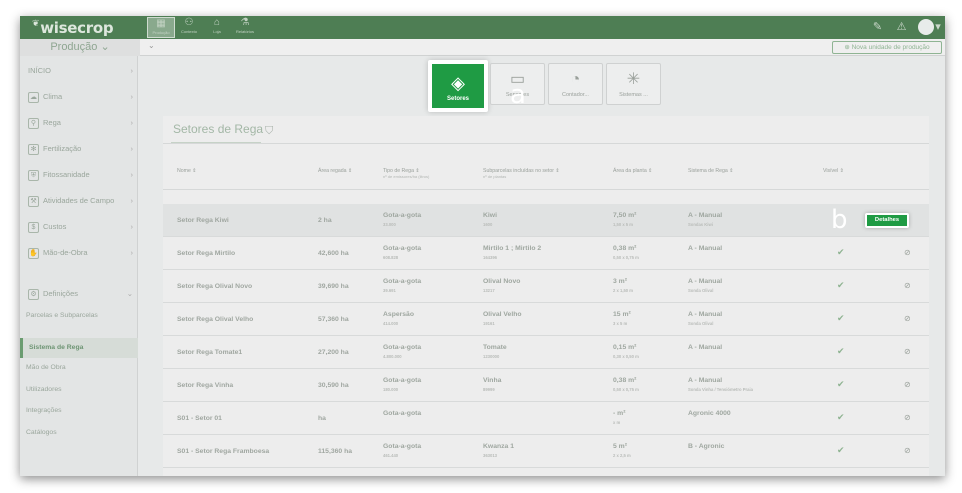 The width and height of the screenshot is (962, 493). I want to click on col-sistema: Sistema de Rega ⇕, so click(711, 171).